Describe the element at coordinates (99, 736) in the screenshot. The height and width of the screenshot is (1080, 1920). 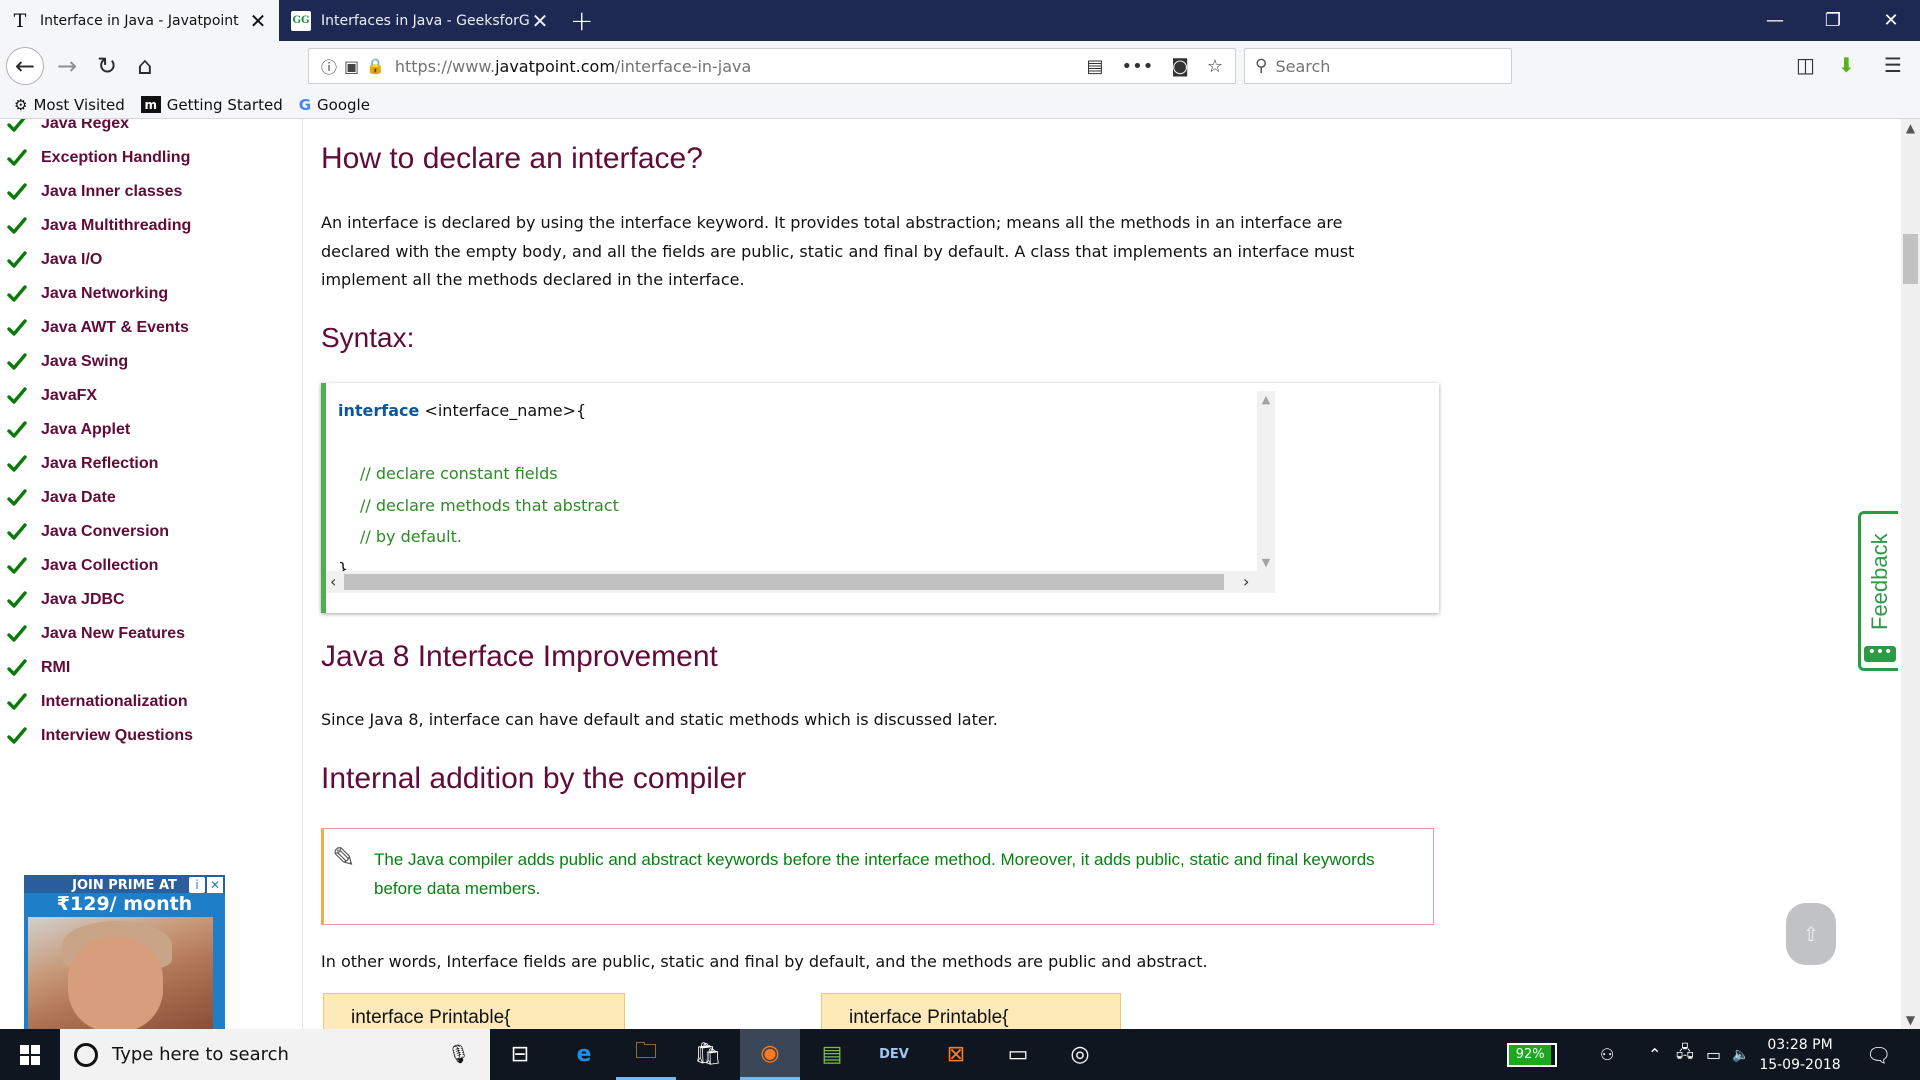
I see `sidebar-item: Interview Questions` at that location.